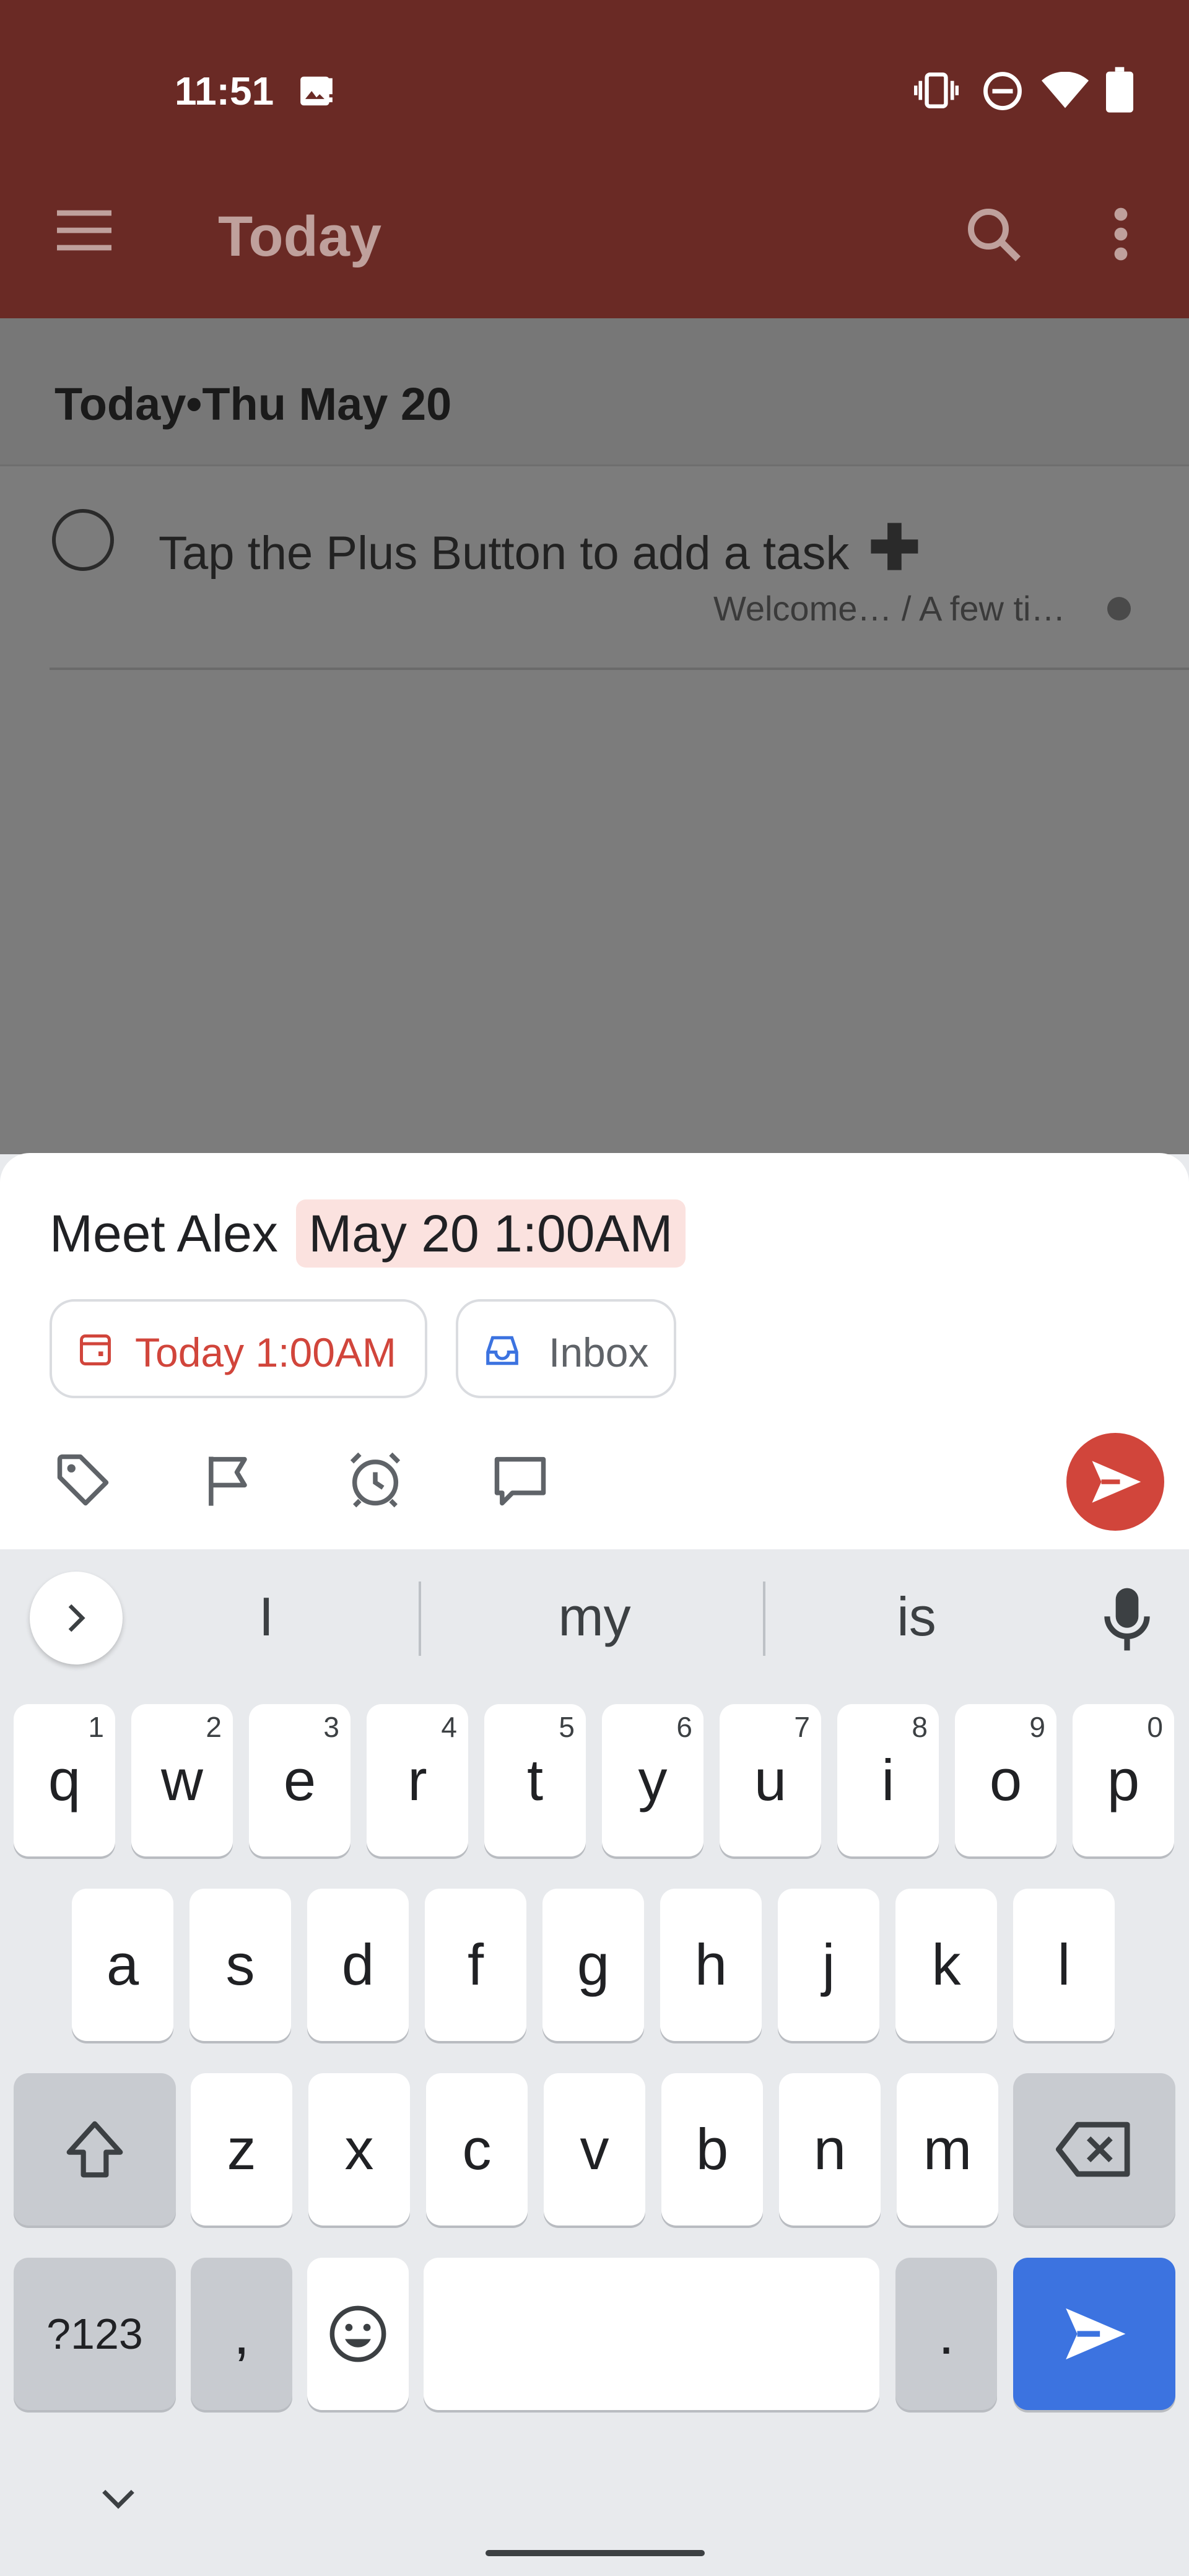 The image size is (1189, 2576). Describe the element at coordinates (224, 91) in the screenshot. I see `status-time: 11:51` at that location.